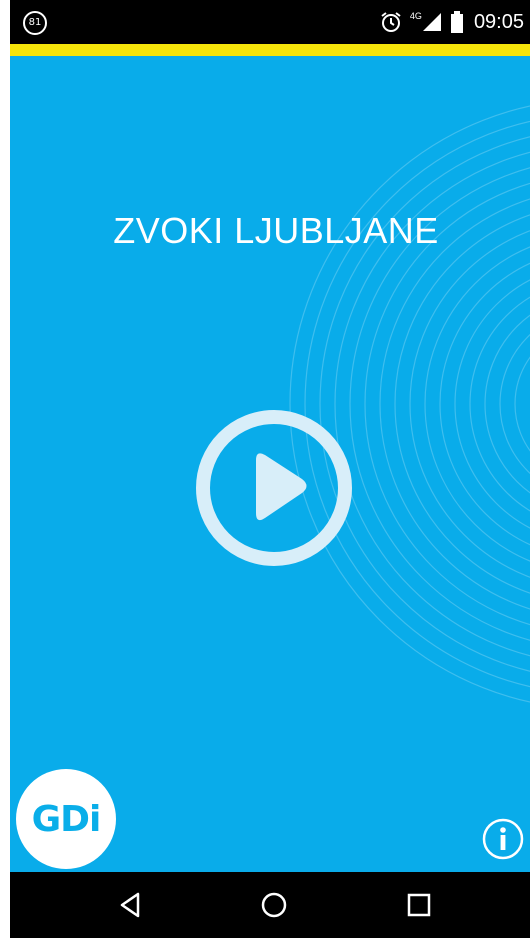 Image resolution: width=530 pixels, height=938 pixels. I want to click on network-type: 4G, so click(415, 16).